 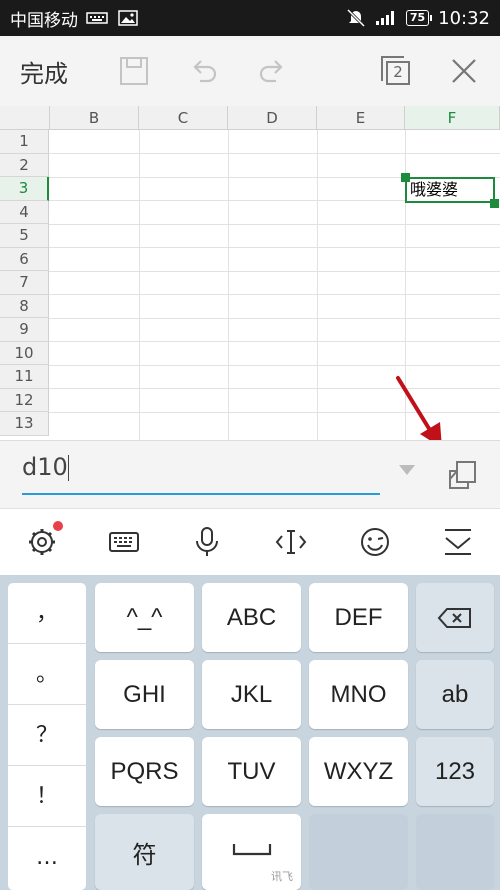 I want to click on space-icon, so click(x=251, y=850).